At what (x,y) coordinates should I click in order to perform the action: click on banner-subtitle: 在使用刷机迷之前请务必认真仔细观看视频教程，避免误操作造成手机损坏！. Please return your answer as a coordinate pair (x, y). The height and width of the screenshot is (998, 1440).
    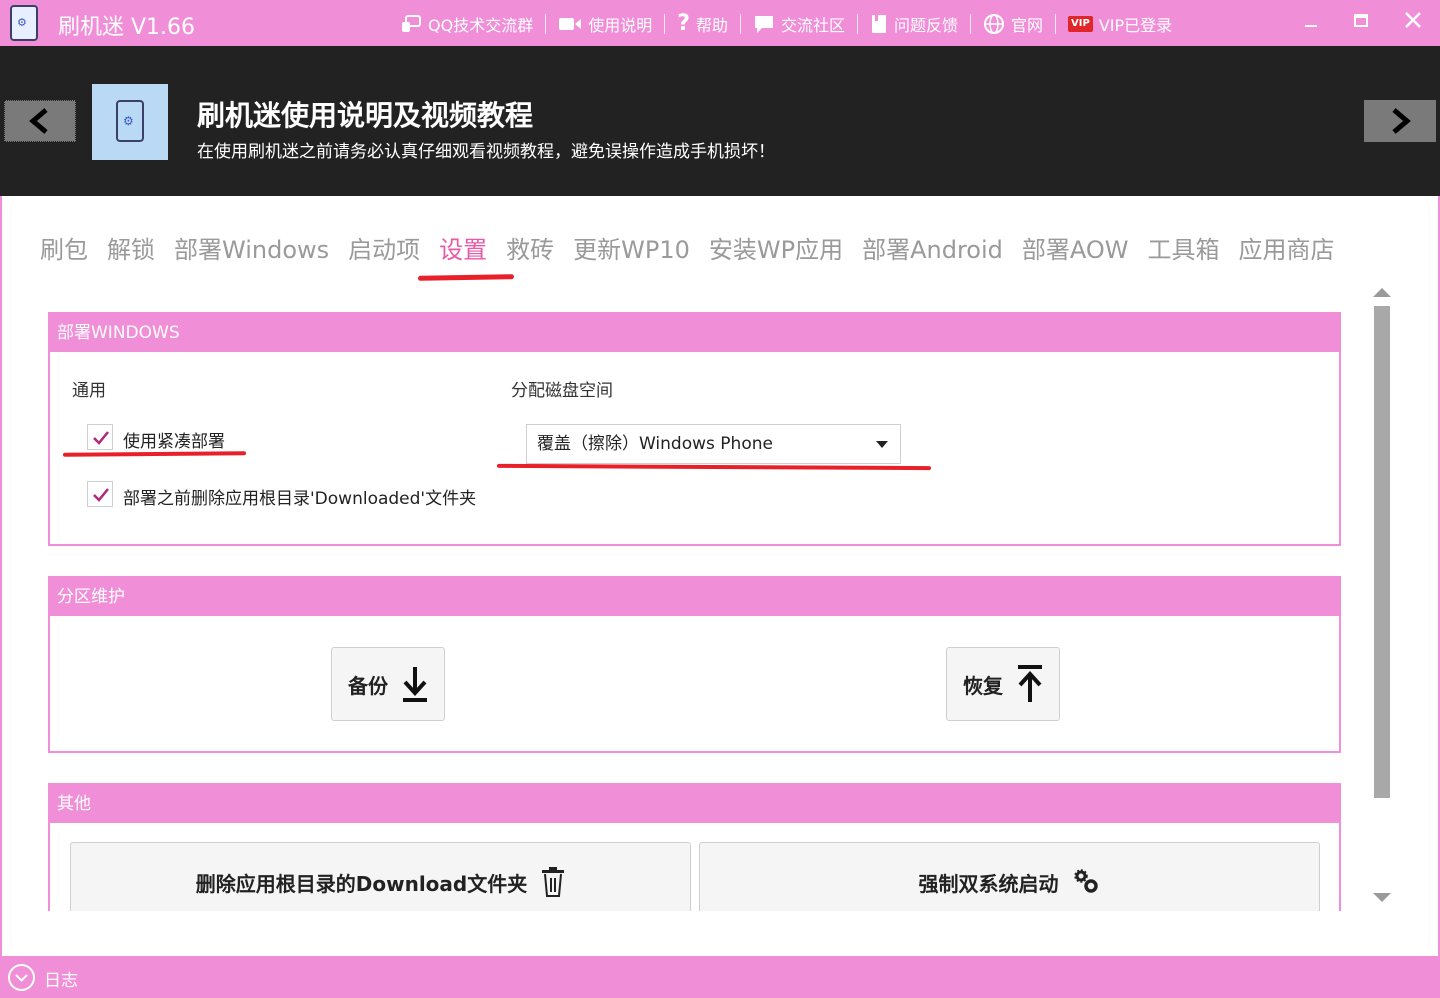
    Looking at the image, I should click on (486, 152).